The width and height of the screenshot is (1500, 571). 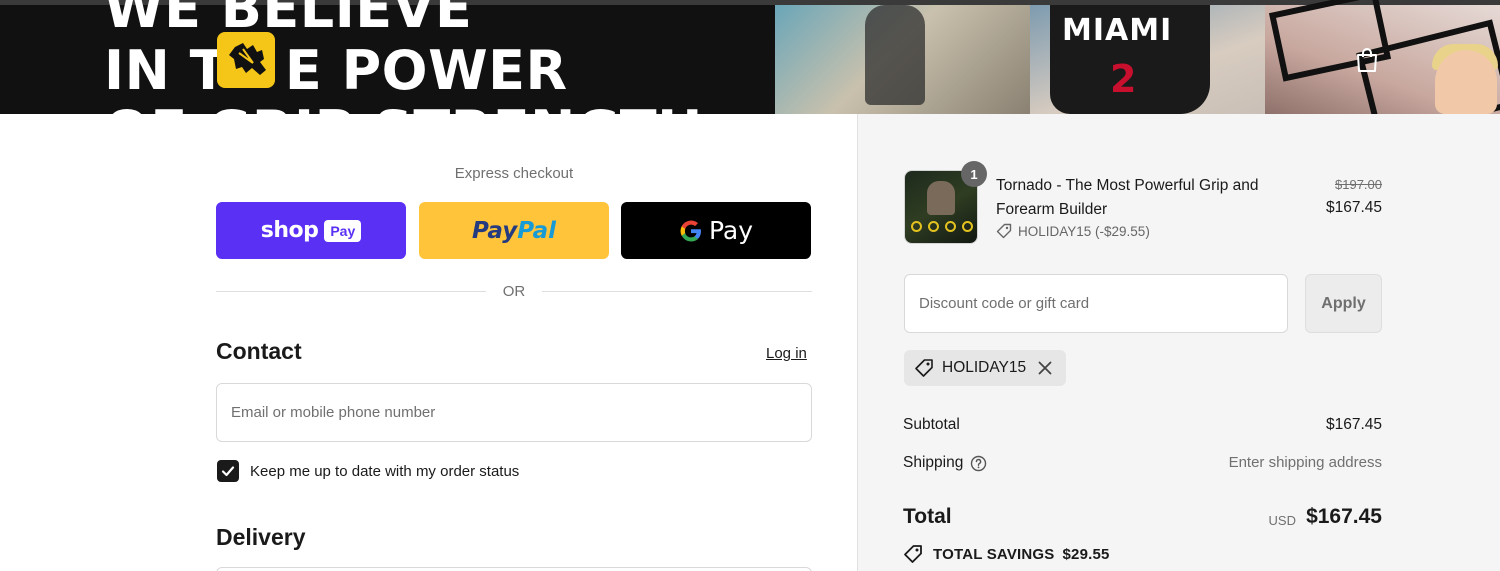 I want to click on log-in-link: Log in, so click(x=786, y=353).